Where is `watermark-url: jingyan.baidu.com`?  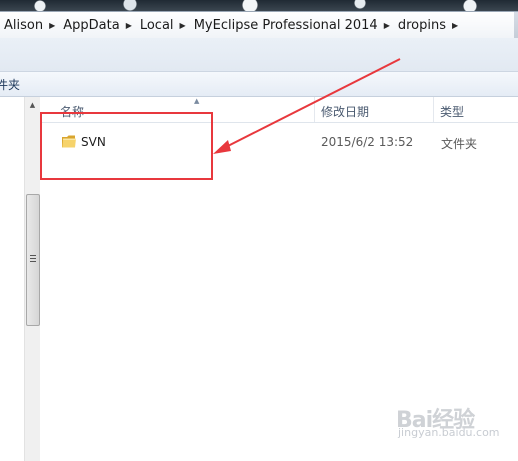
watermark-url: jingyan.baidu.com is located at coordinates (449, 432).